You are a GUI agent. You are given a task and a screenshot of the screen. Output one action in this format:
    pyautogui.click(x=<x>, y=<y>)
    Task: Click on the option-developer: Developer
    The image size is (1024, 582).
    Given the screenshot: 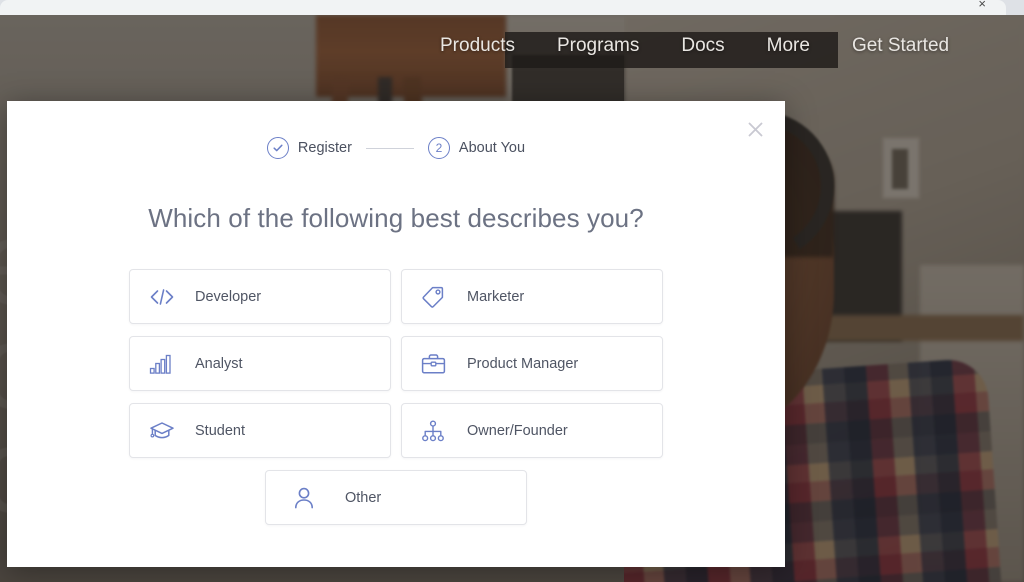 What is the action you would take?
    pyautogui.click(x=260, y=296)
    